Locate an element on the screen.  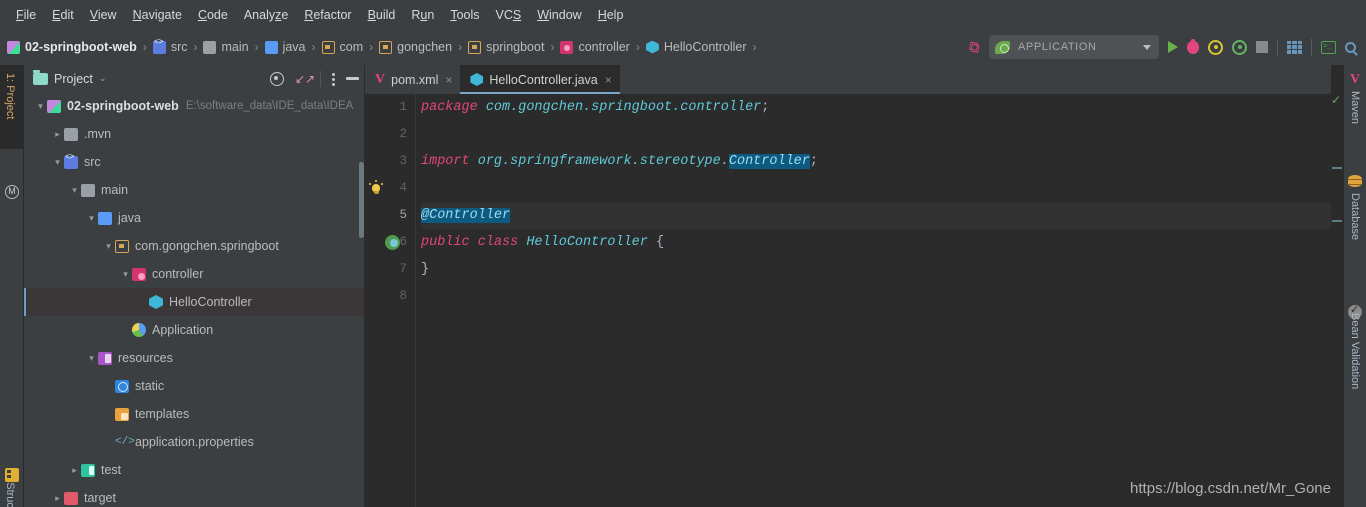
tree-node-application-properties: </> application.properties is located at coordinates (194, 442).